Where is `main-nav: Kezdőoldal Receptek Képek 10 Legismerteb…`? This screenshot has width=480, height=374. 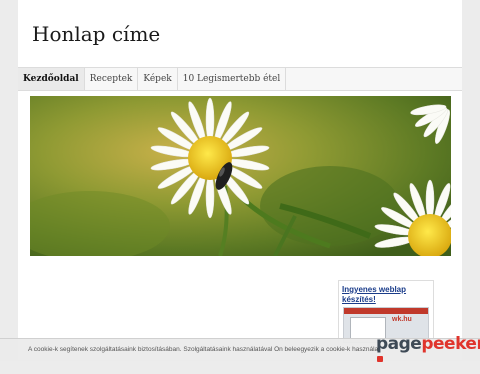
main-nav: Kezdőoldal Receptek Képek 10 Legismerteb… is located at coordinates (240, 79).